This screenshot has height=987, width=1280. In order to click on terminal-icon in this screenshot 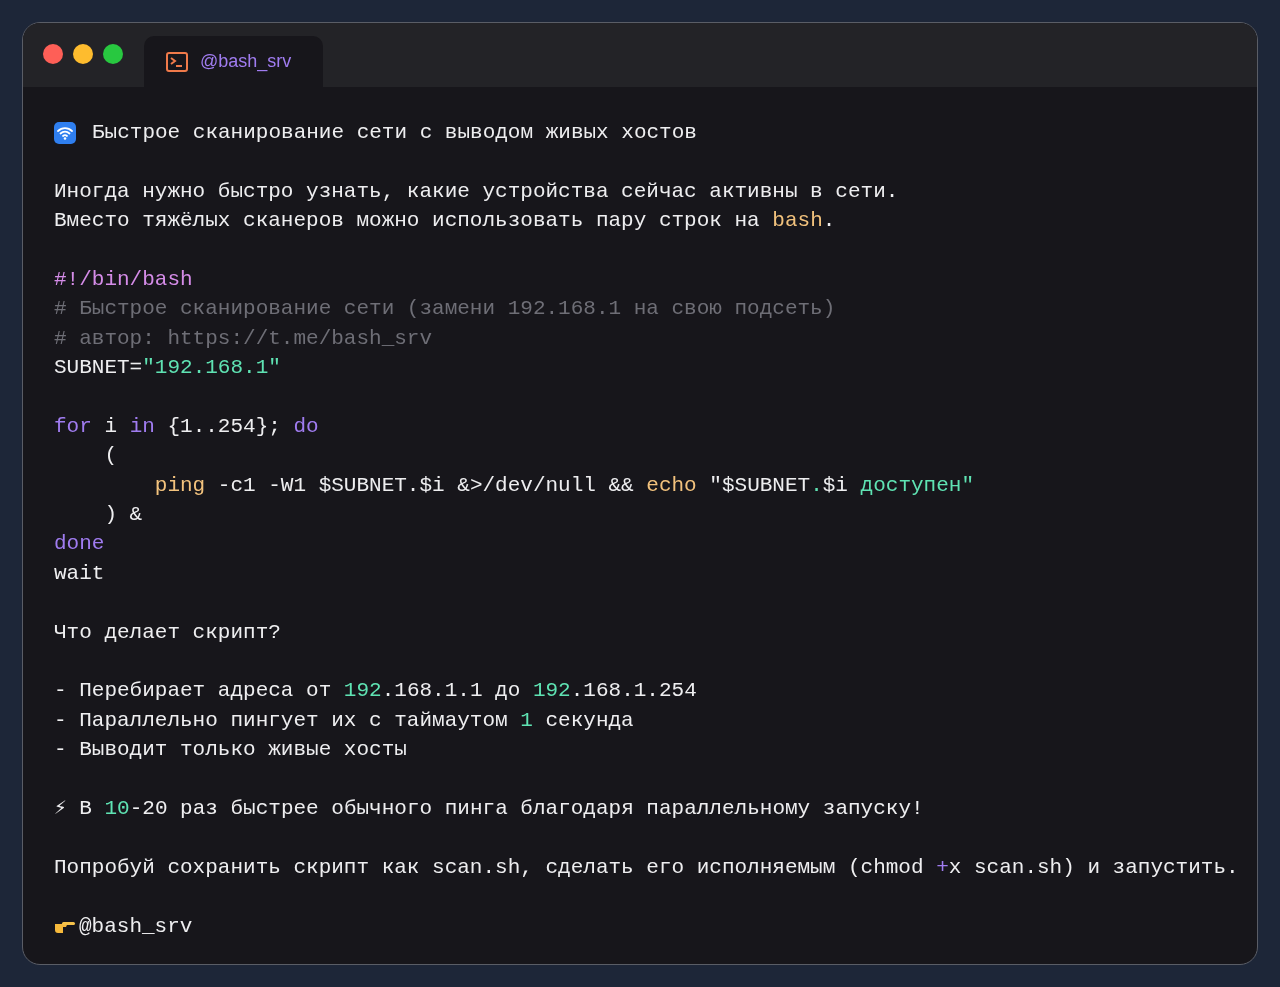, I will do `click(177, 61)`.